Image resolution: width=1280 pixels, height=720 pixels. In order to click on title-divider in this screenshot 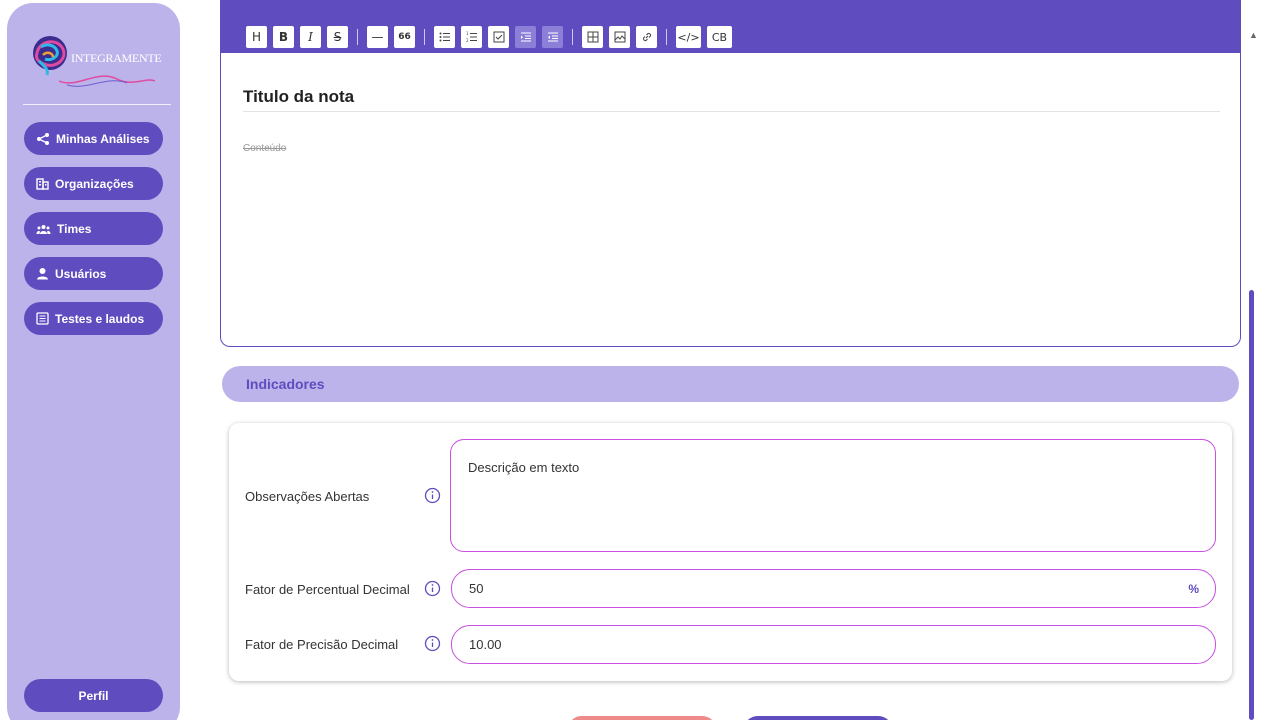, I will do `click(731, 111)`.